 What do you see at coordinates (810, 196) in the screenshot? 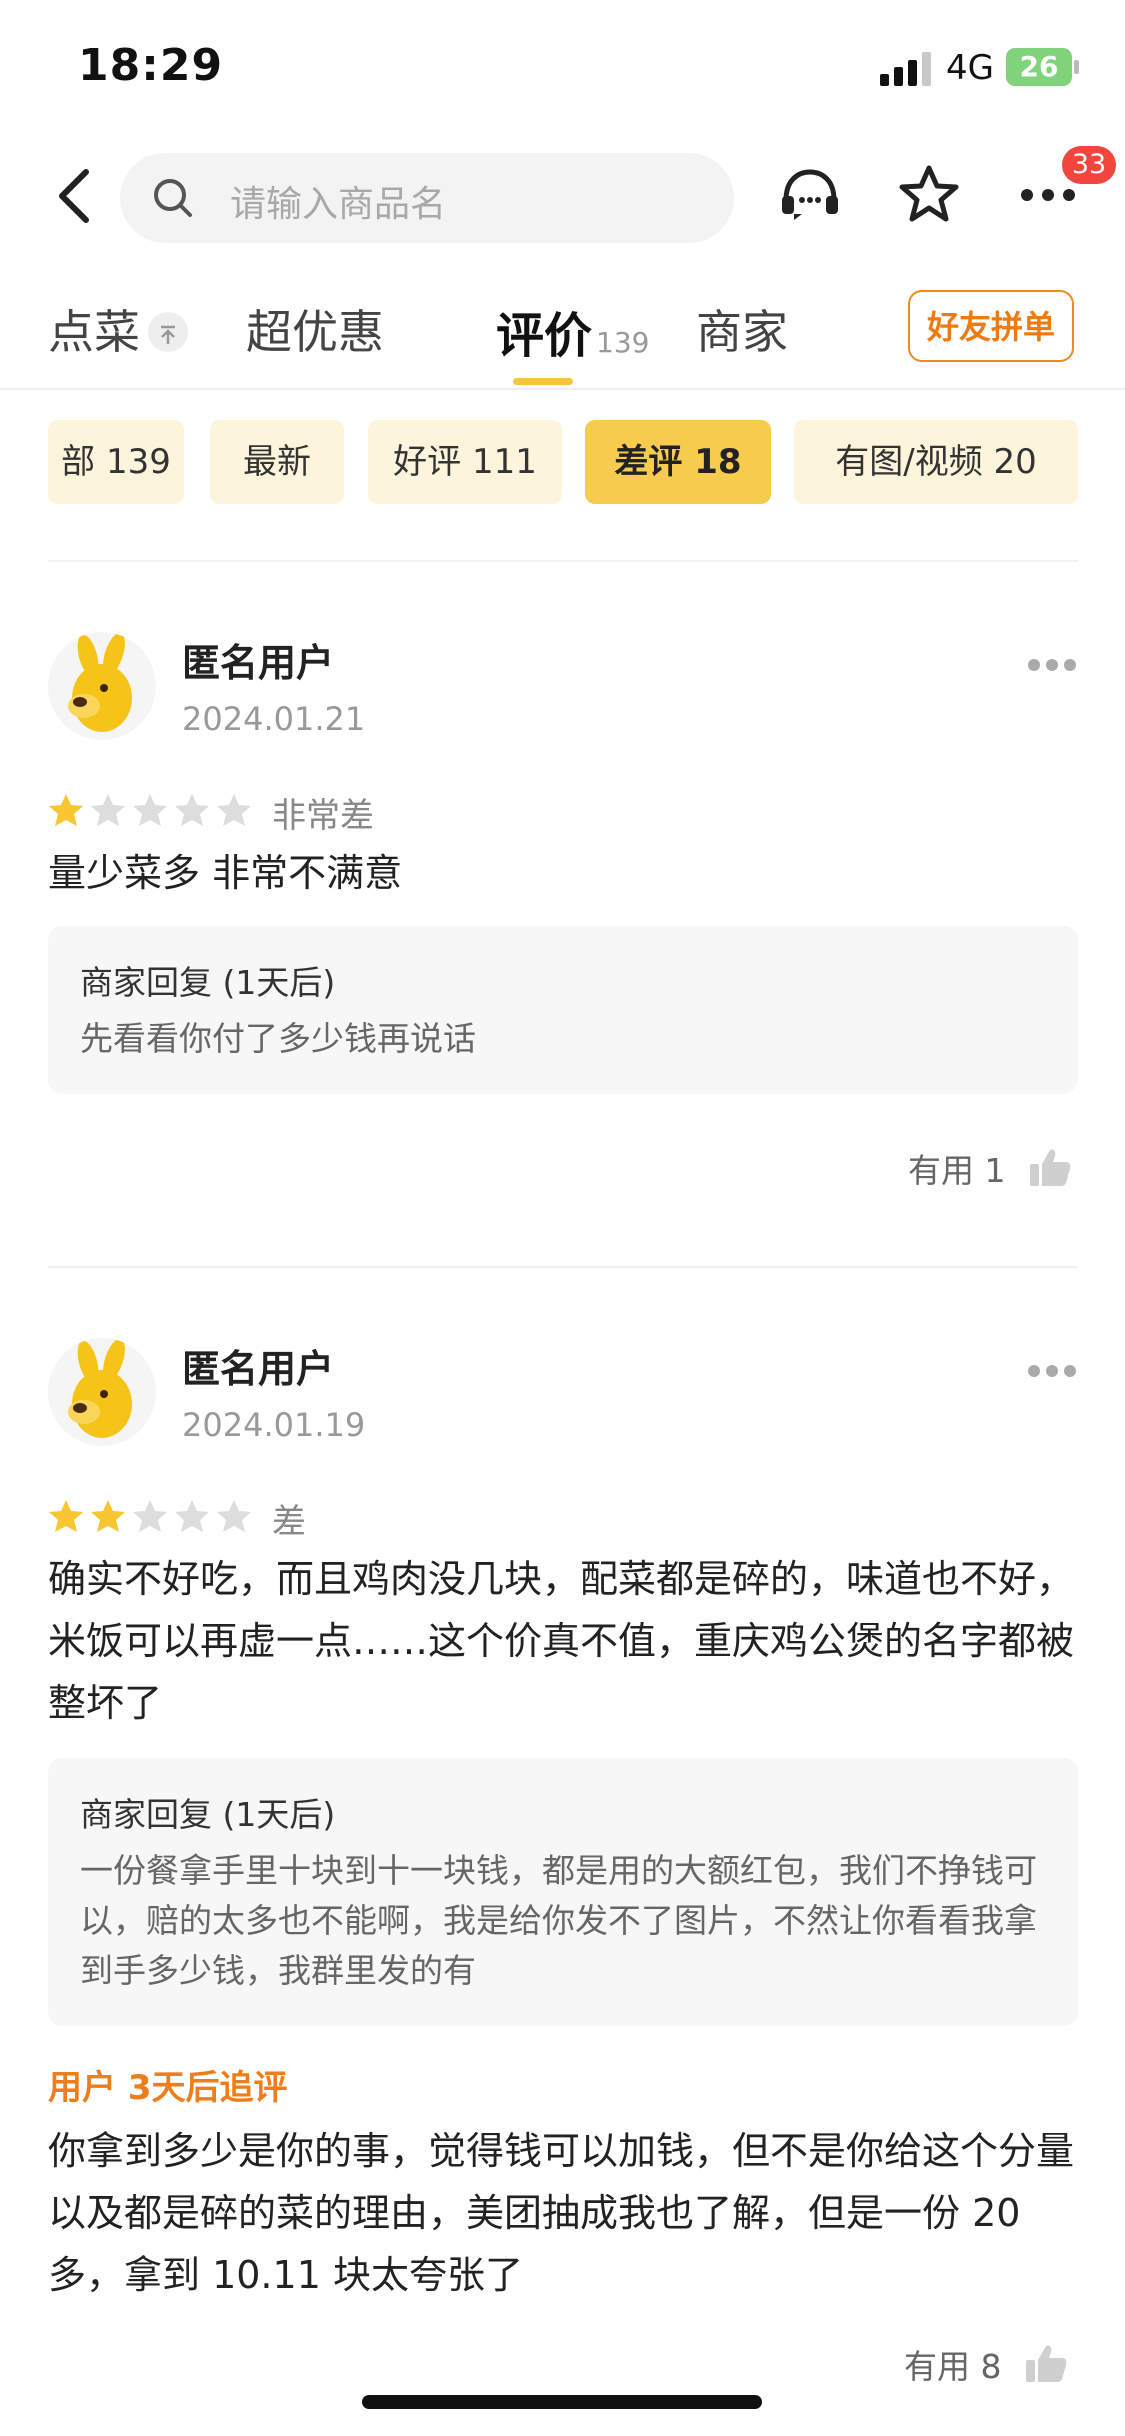
I see `customer-service-icon` at bounding box center [810, 196].